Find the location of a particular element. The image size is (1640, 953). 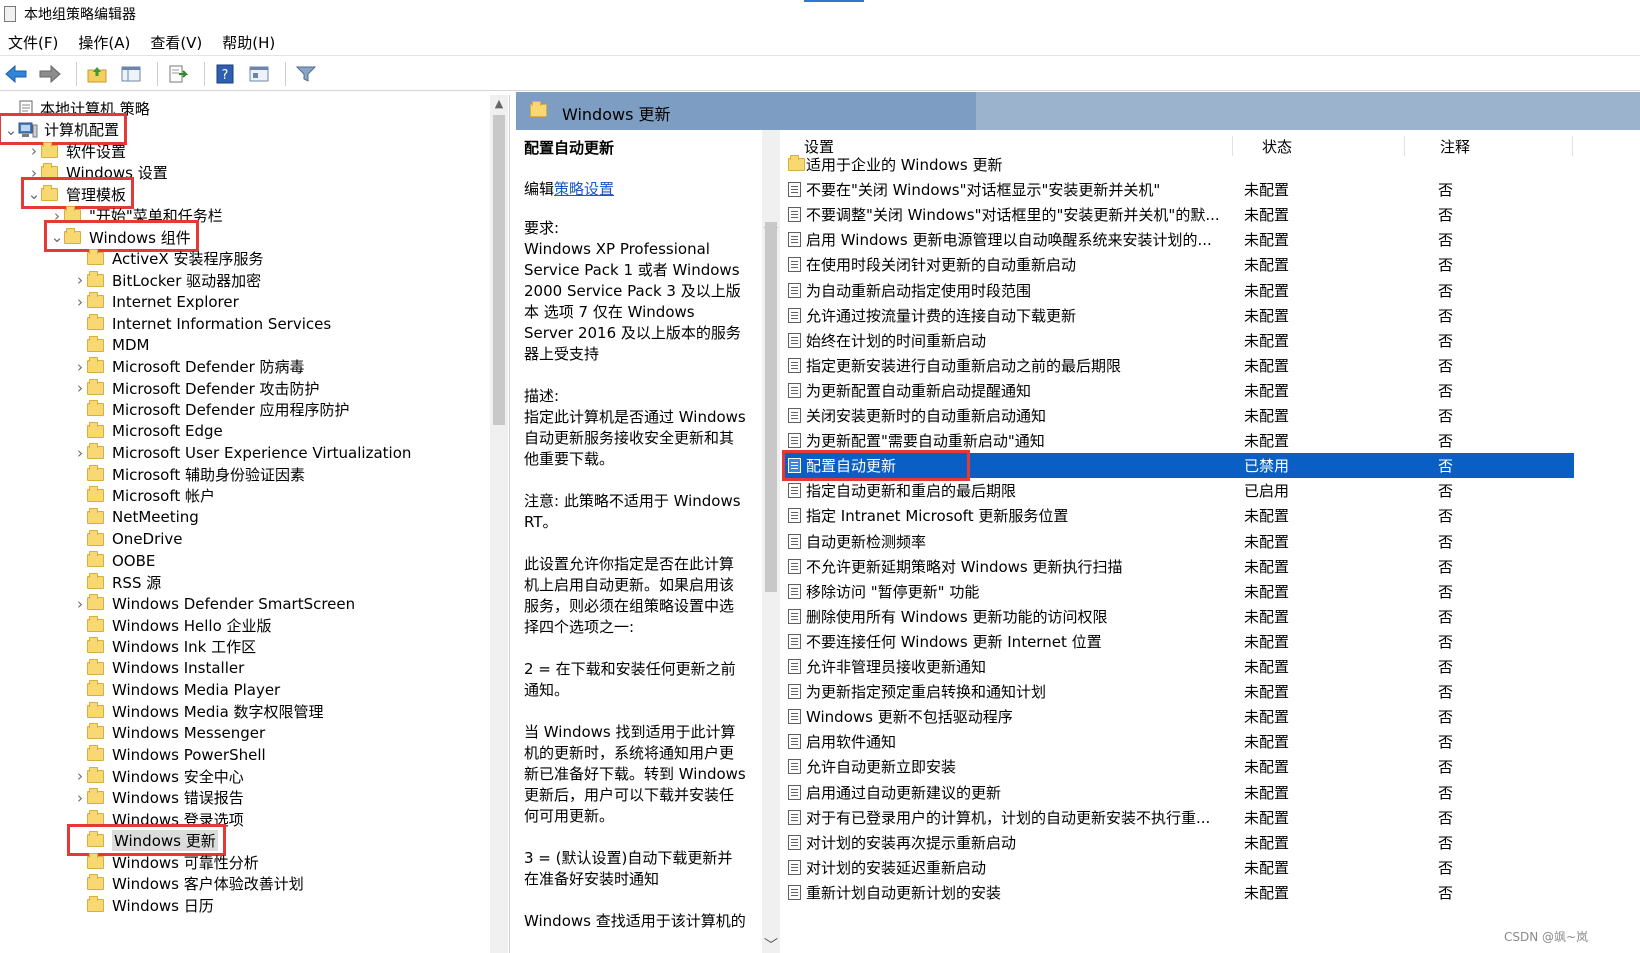

setting-row: 启用 Windows 更新电源管理以自动唤醒系统来安装计划的... 未配置 否 is located at coordinates (1179, 239).